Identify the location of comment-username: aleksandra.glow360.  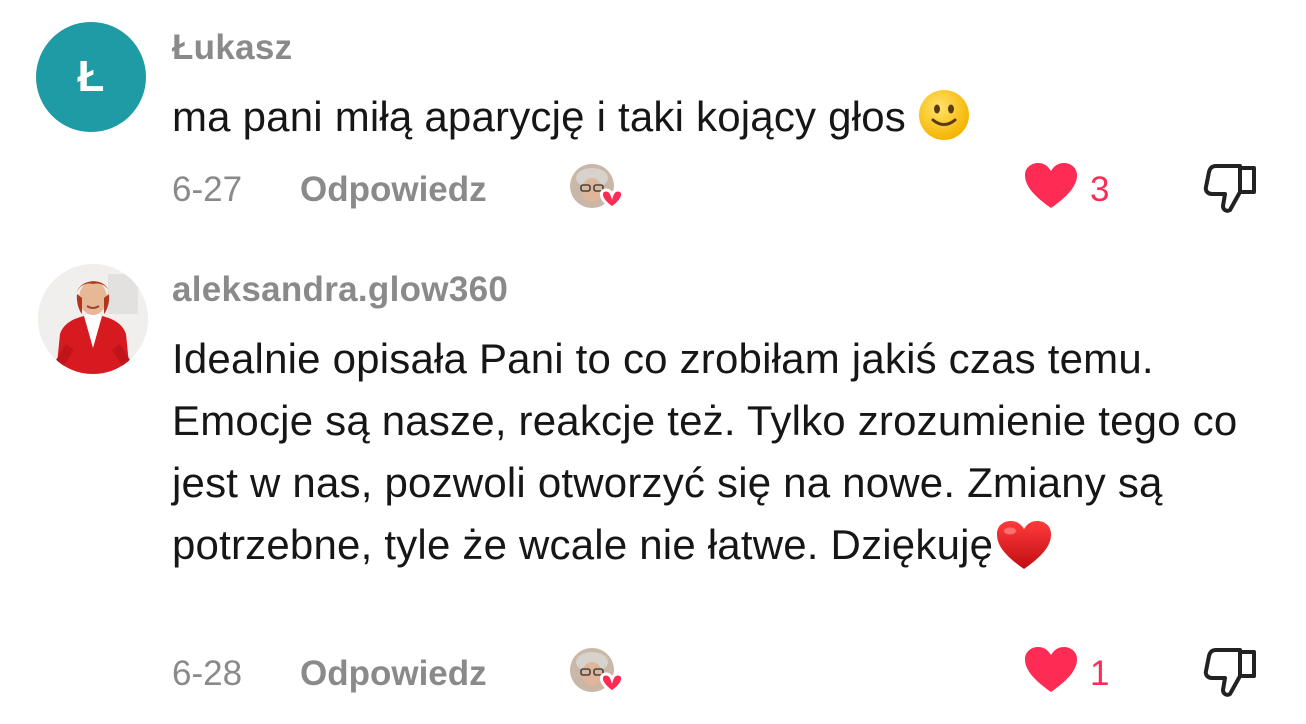
(340, 290).